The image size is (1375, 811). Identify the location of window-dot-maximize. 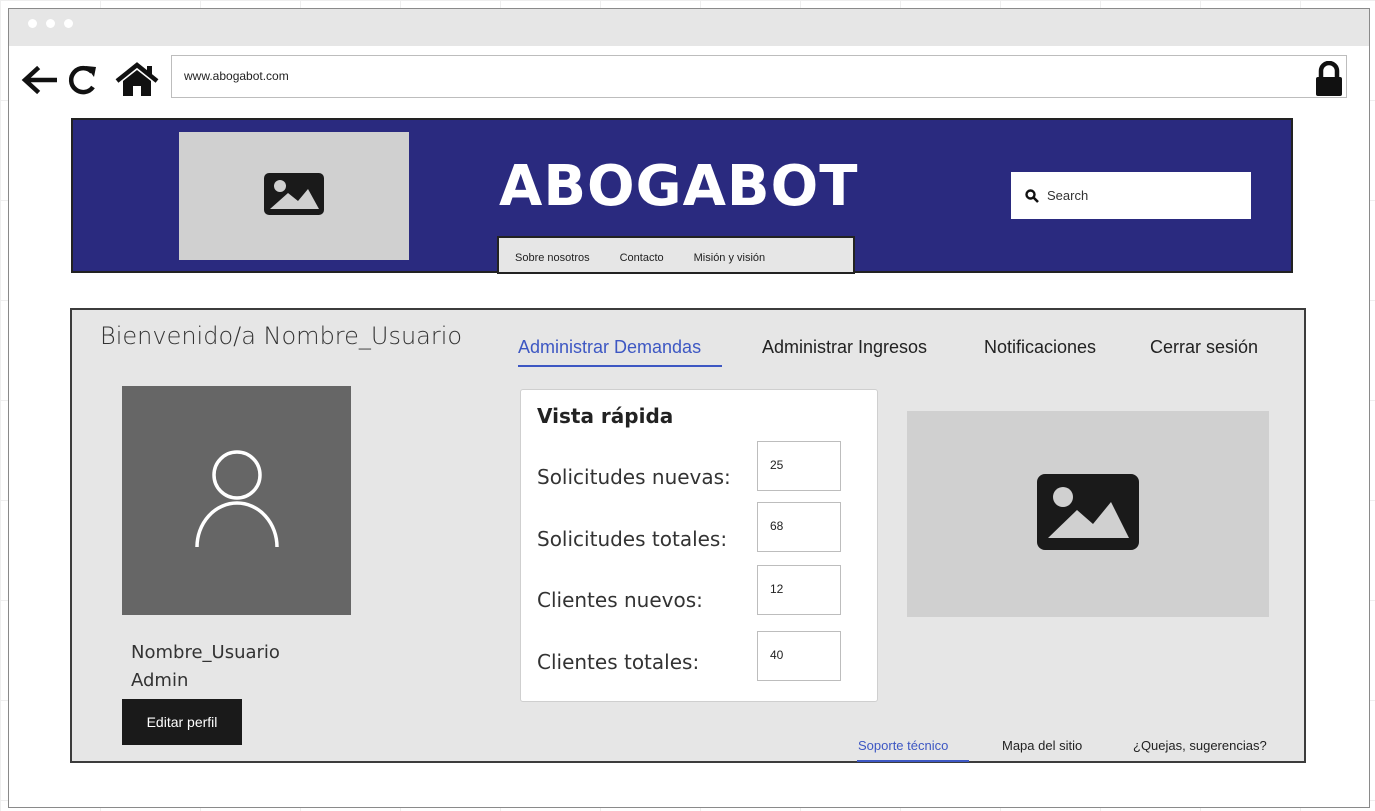
(68, 23).